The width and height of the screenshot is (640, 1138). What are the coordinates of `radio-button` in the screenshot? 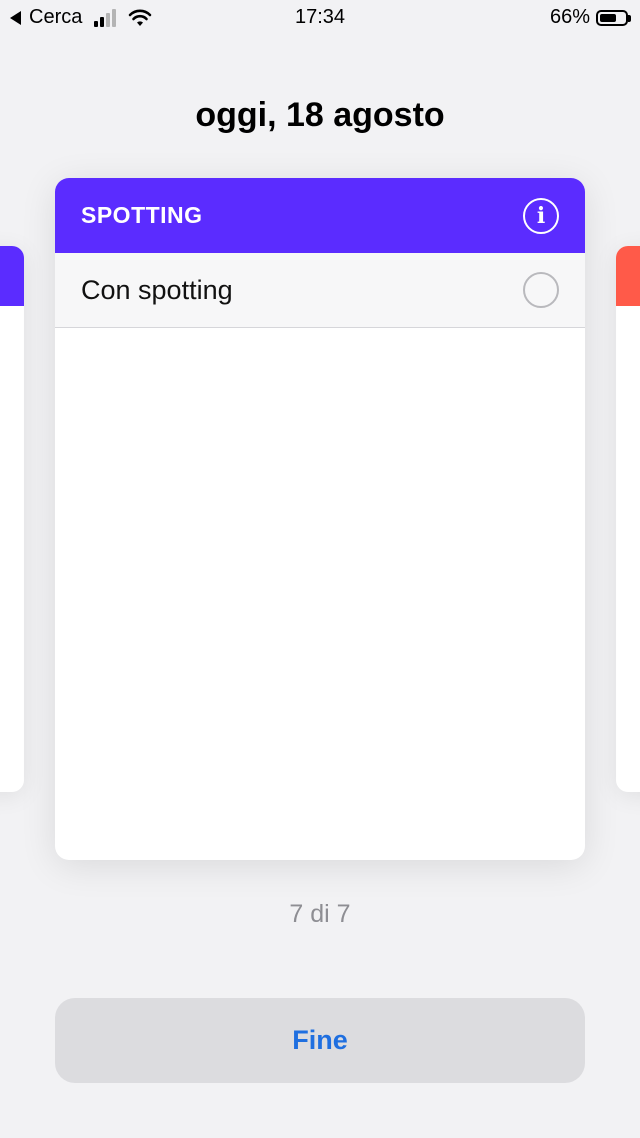 It's located at (541, 290).